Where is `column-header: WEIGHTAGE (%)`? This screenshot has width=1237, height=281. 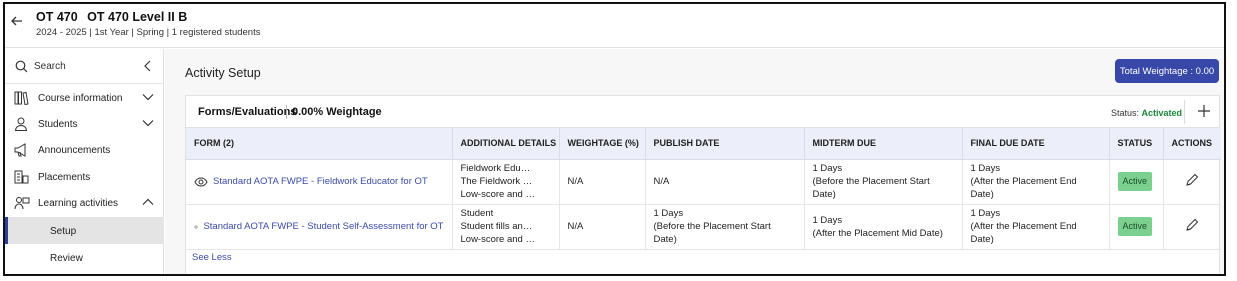 column-header: WEIGHTAGE (%) is located at coordinates (602, 144).